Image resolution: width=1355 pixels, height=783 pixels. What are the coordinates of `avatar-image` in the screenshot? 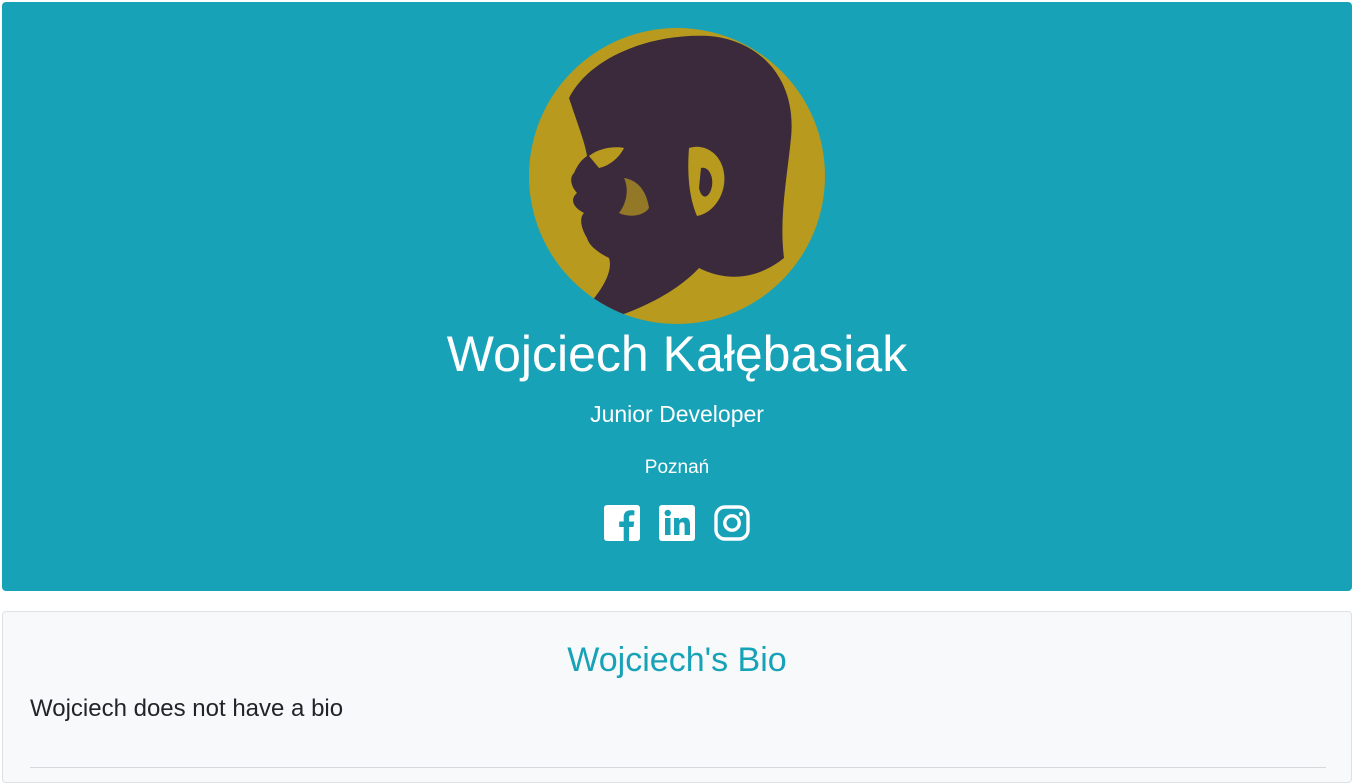 It's located at (677, 176).